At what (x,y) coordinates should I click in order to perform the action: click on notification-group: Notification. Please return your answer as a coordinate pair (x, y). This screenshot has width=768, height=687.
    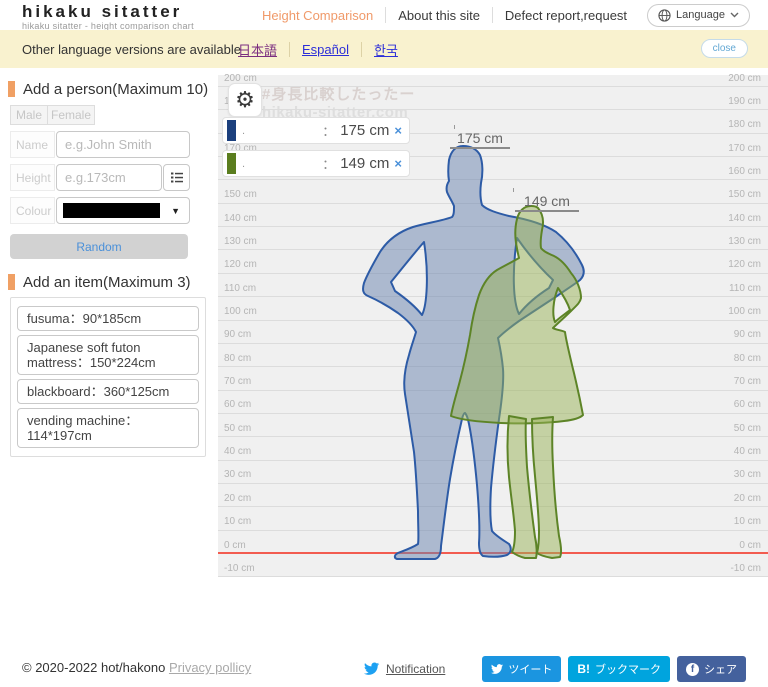
    Looking at the image, I should click on (404, 669).